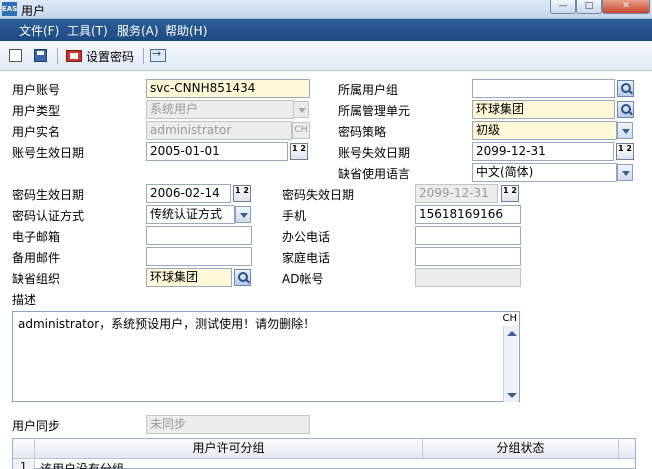  Describe the element at coordinates (87, 30) in the screenshot. I see `menu-tools: 工具(T)` at that location.